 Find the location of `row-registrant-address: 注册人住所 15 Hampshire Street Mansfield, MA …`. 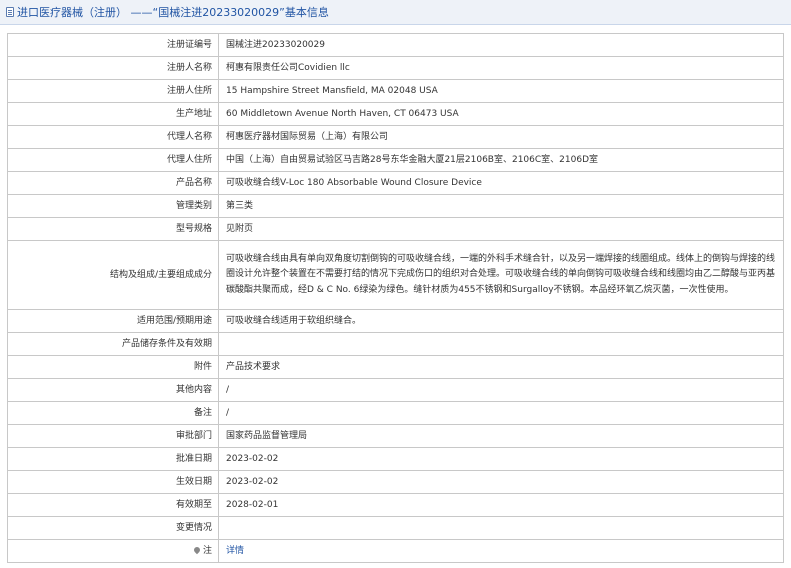

row-registrant-address: 注册人住所 15 Hampshire Street Mansfield, MA … is located at coordinates (395, 91).